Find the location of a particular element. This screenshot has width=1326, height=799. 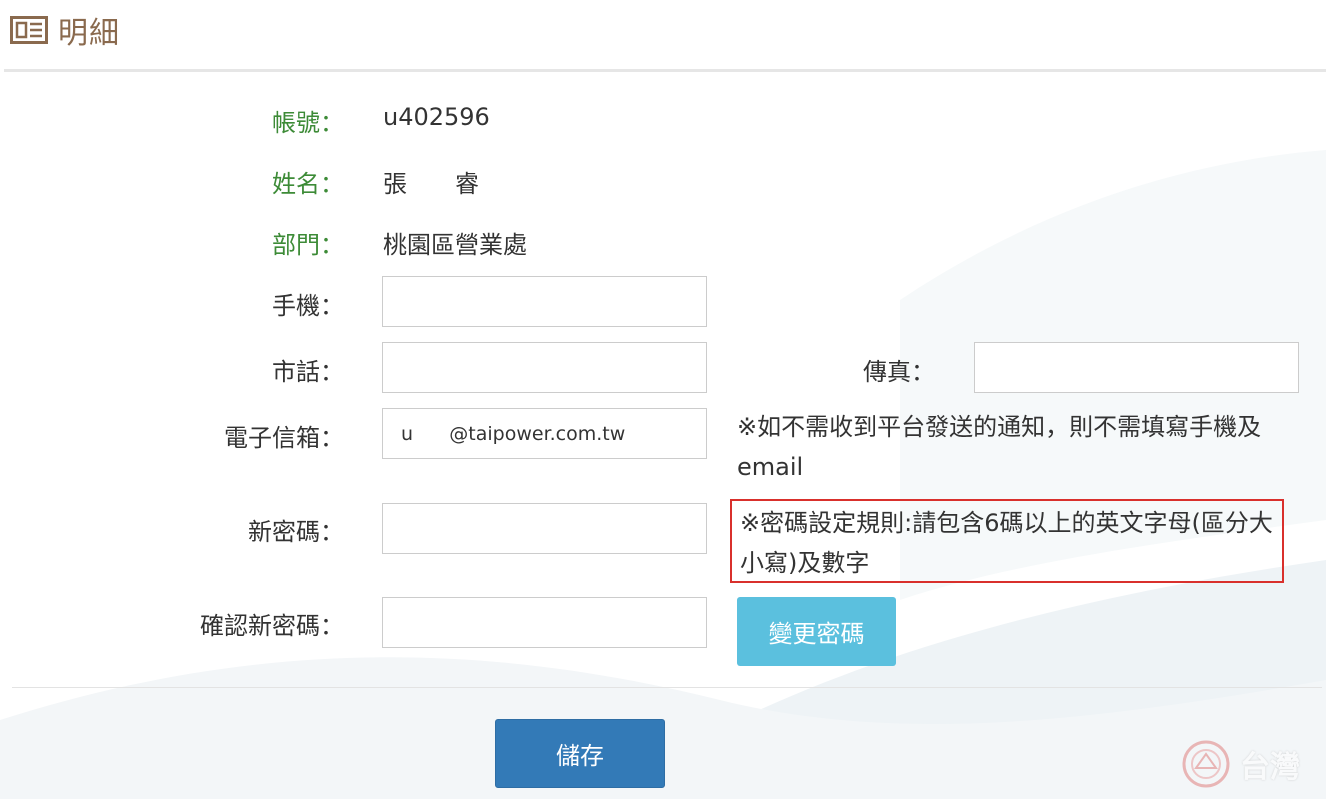

name-label: 姓名： is located at coordinates (308, 184).